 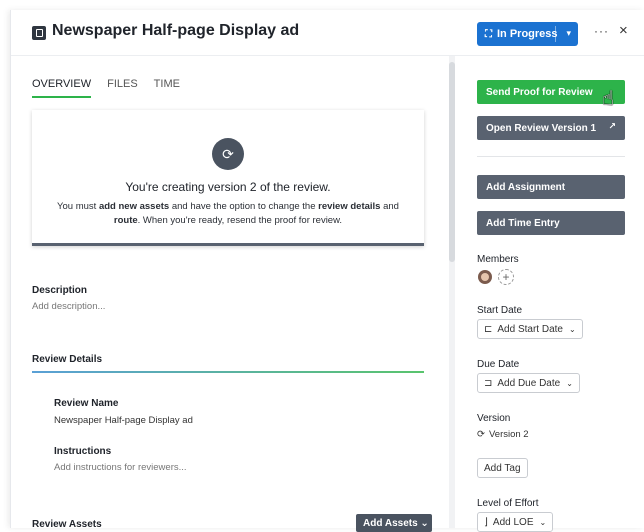 What do you see at coordinates (83, 451) in the screenshot?
I see `instructions-label: Instructions` at bounding box center [83, 451].